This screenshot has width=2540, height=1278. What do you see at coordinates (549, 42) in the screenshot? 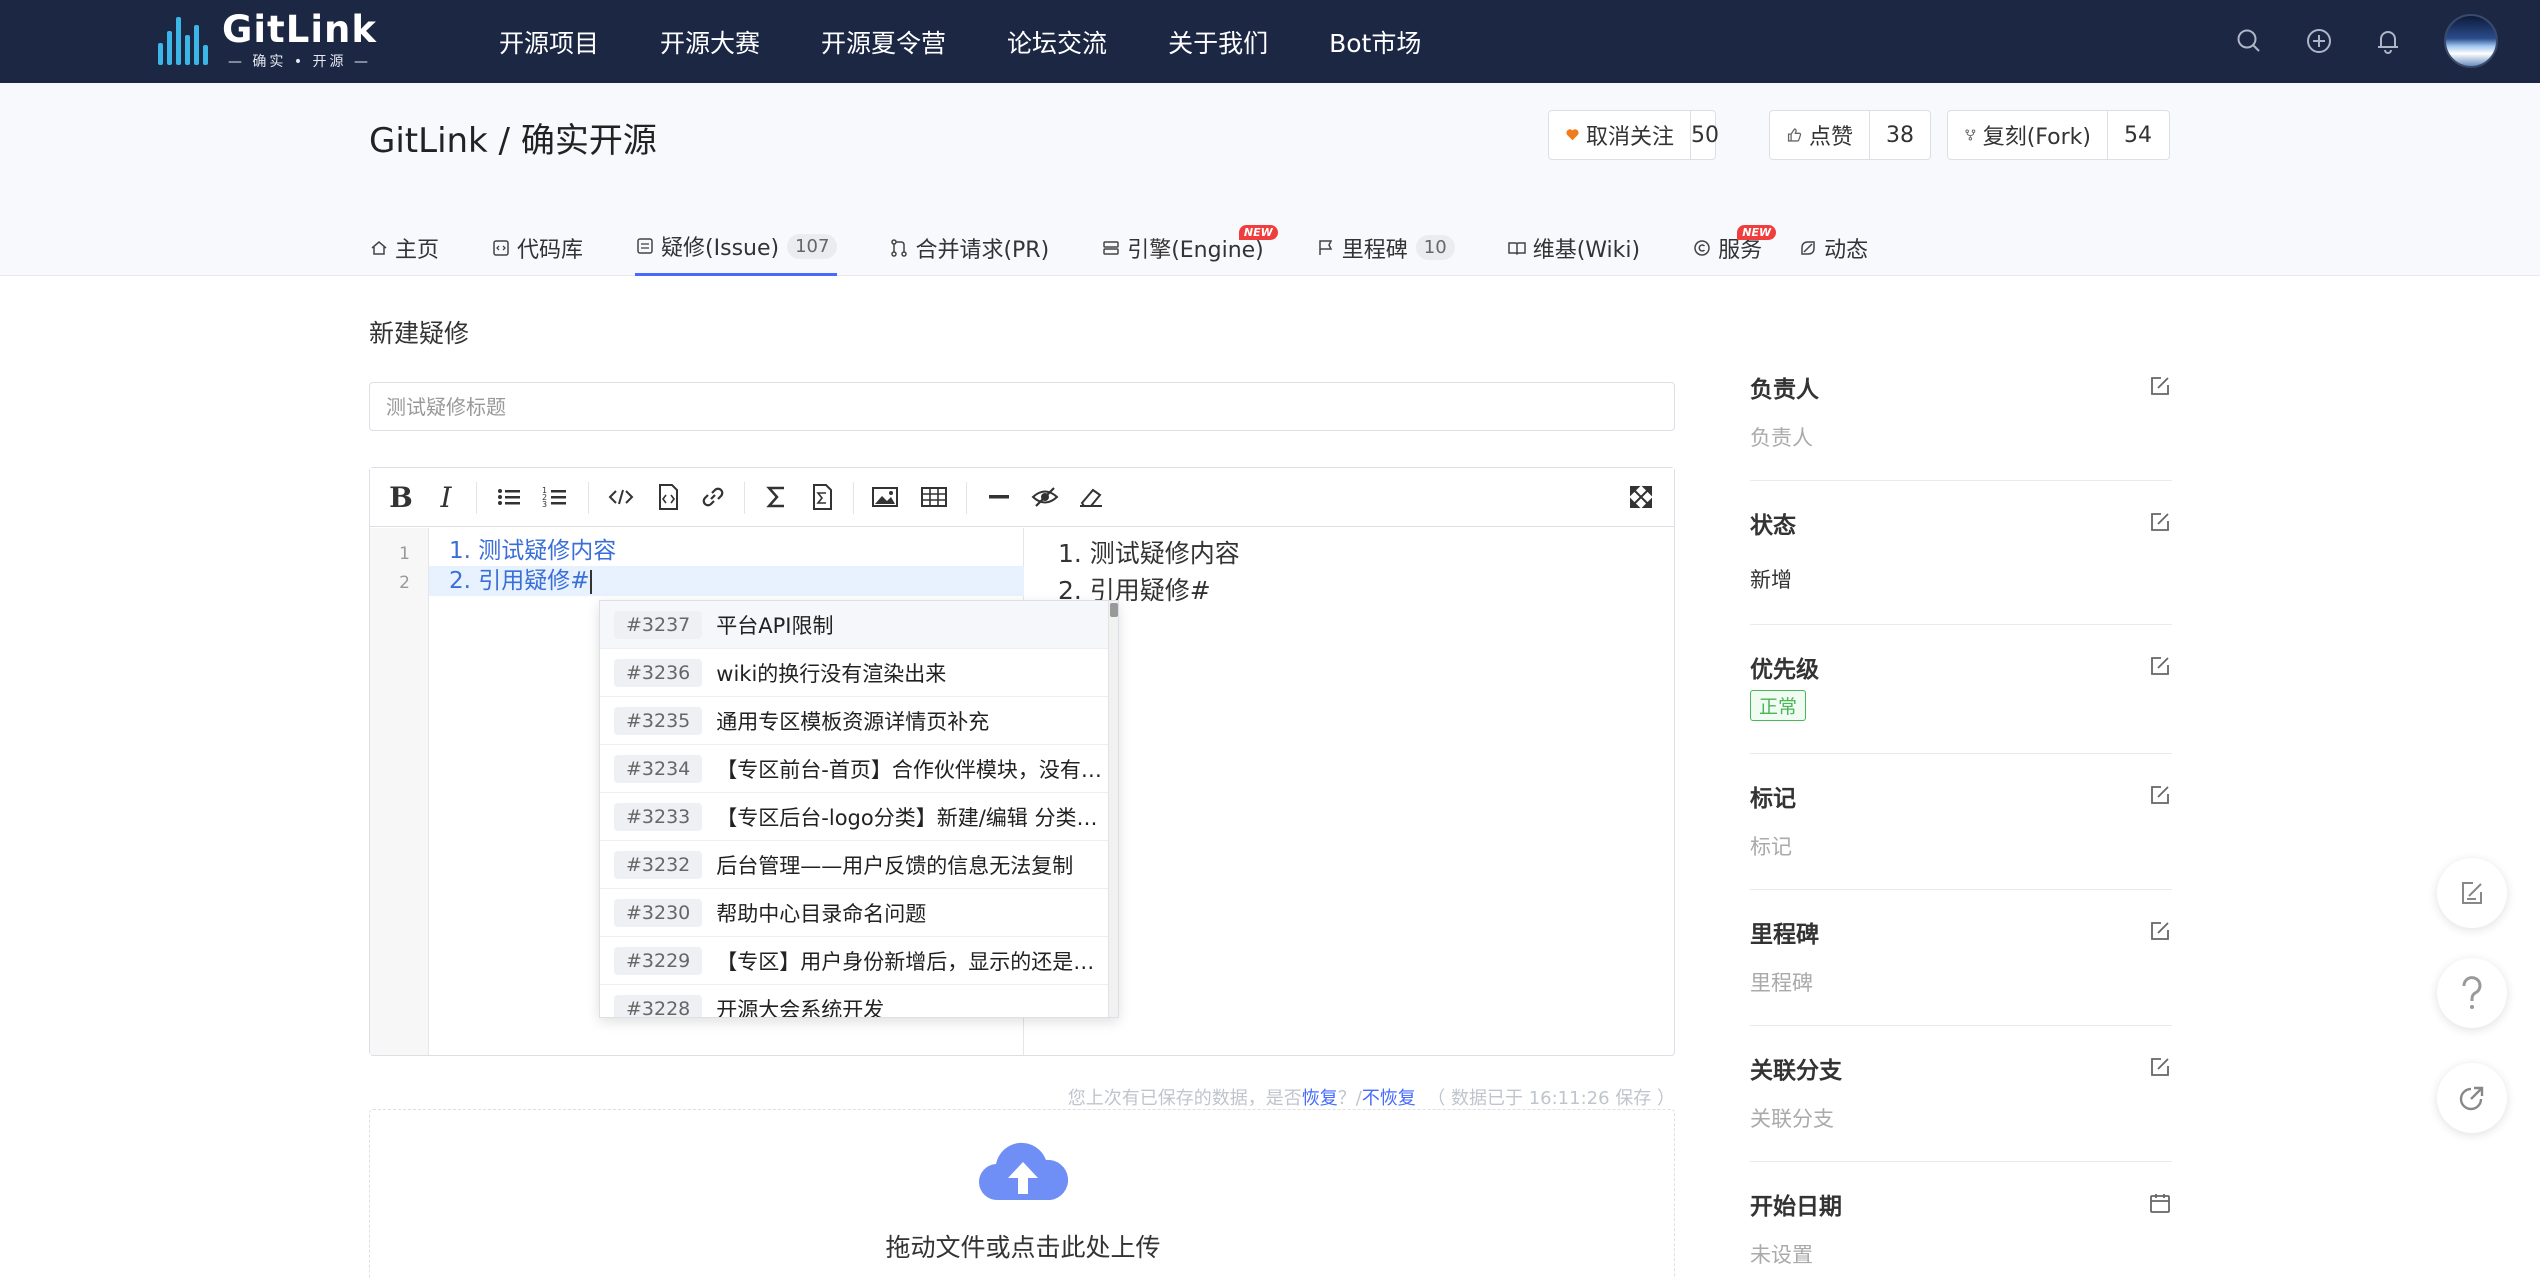
I see `nav-item-projects: 开源项目` at bounding box center [549, 42].